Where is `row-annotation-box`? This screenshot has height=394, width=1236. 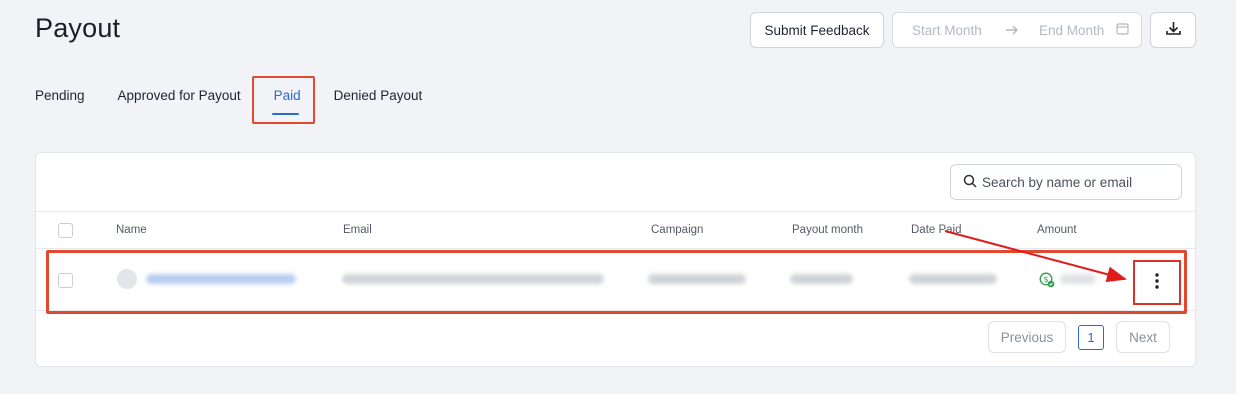 row-annotation-box is located at coordinates (616, 282).